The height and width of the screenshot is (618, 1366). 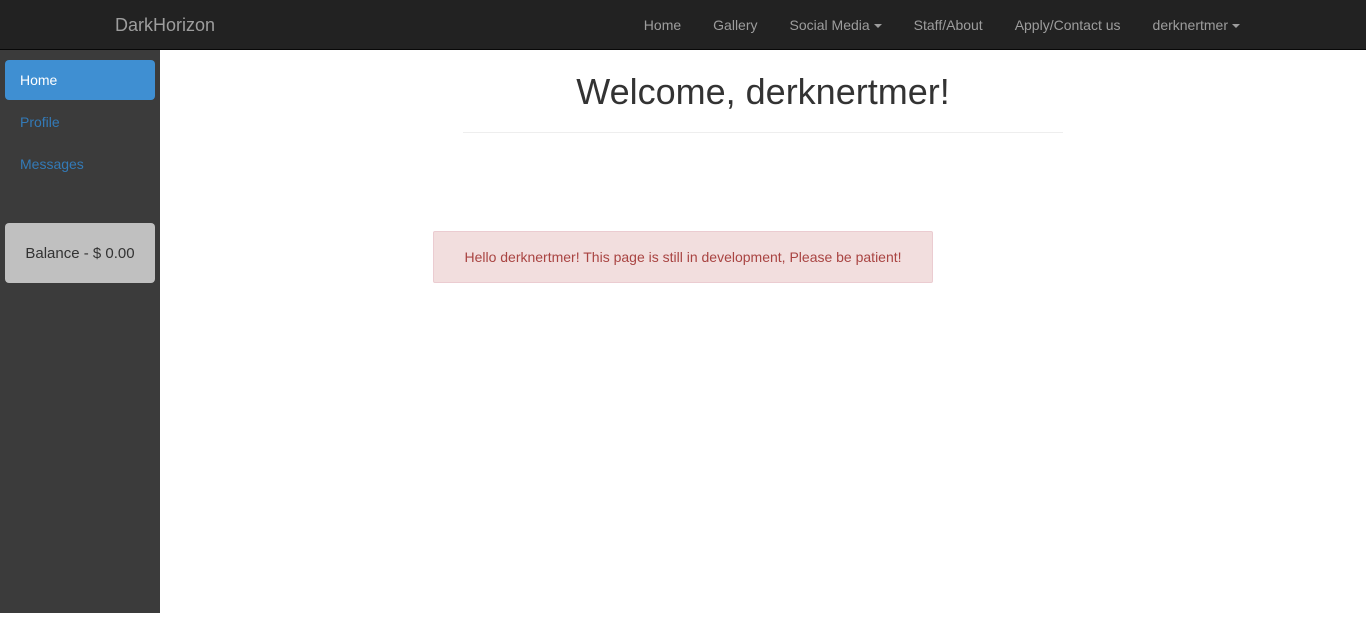 I want to click on navbar-link-home-label: Home, so click(x=662, y=25).